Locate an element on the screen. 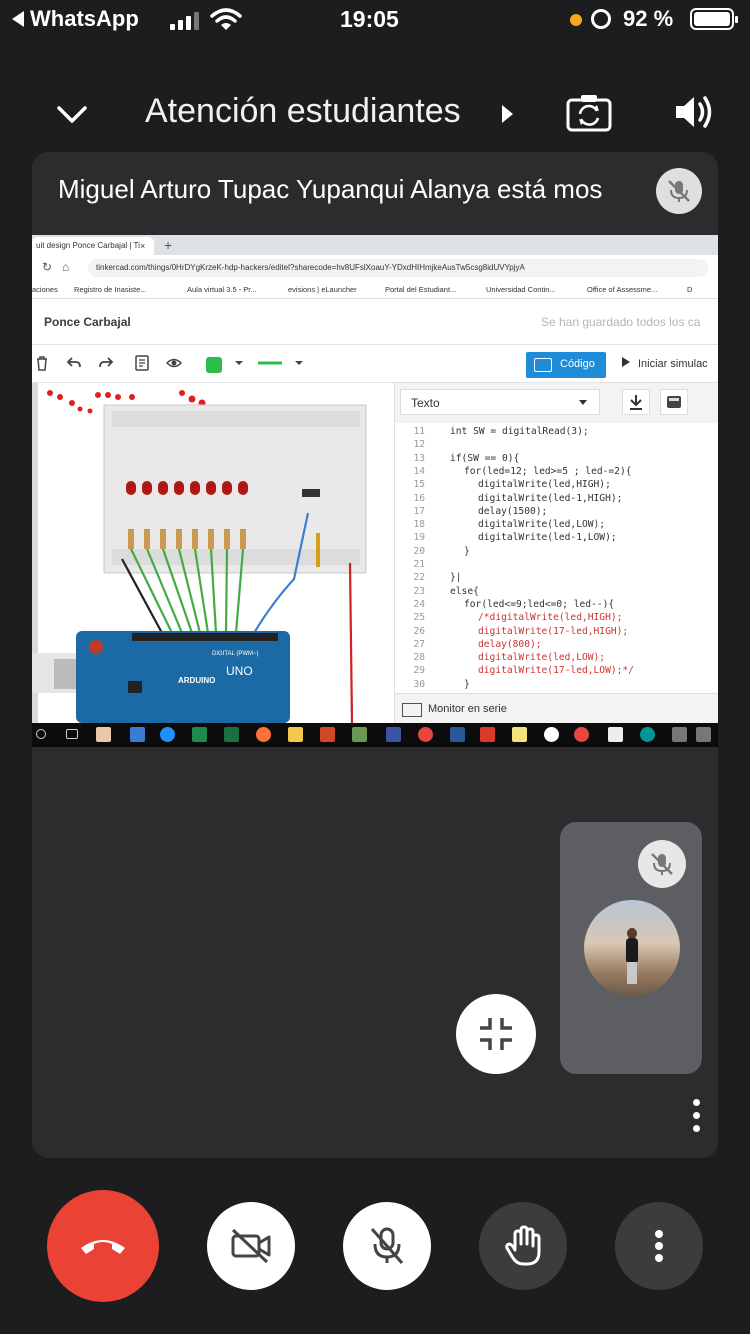  arduino-digital-label: DIGITAL (PWM~) is located at coordinates (235, 654).